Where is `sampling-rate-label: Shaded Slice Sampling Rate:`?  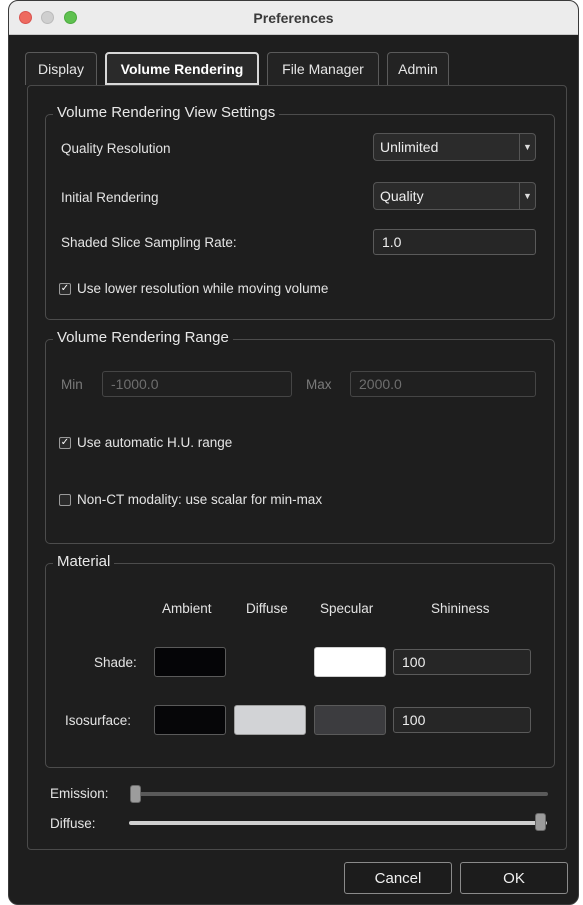 sampling-rate-label: Shaded Slice Sampling Rate: is located at coordinates (149, 242).